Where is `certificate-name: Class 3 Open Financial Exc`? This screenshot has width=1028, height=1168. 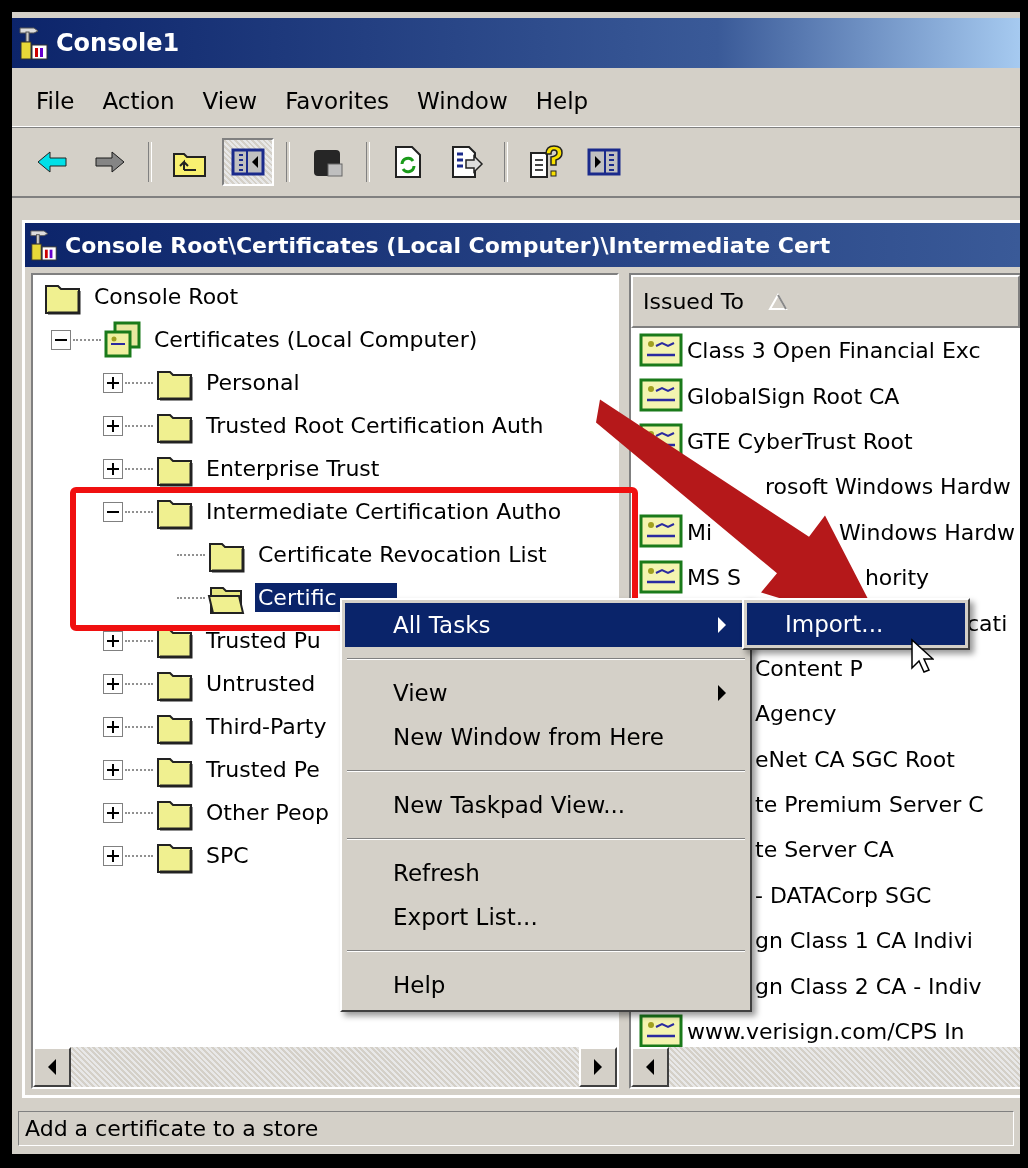
certificate-name: Class 3 Open Financial Exc is located at coordinates (834, 351).